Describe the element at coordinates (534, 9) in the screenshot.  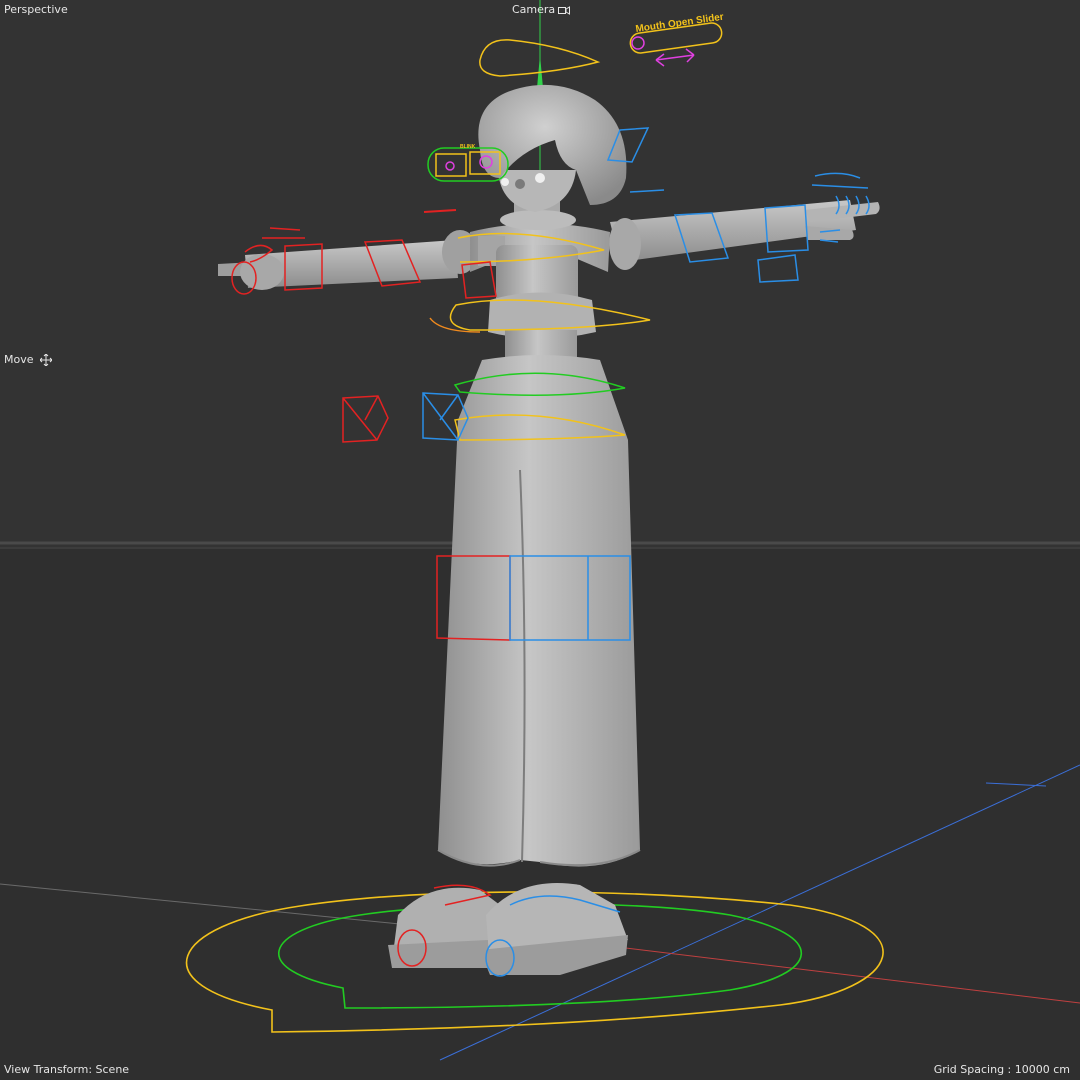
I see `camera-label: Camera` at that location.